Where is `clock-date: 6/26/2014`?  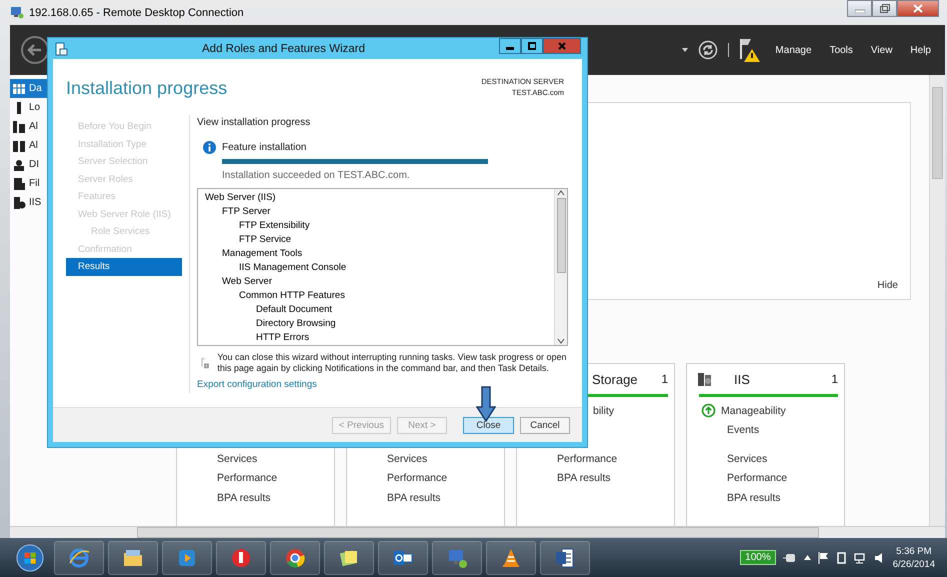
clock-date: 6/26/2014 is located at coordinates (913, 564).